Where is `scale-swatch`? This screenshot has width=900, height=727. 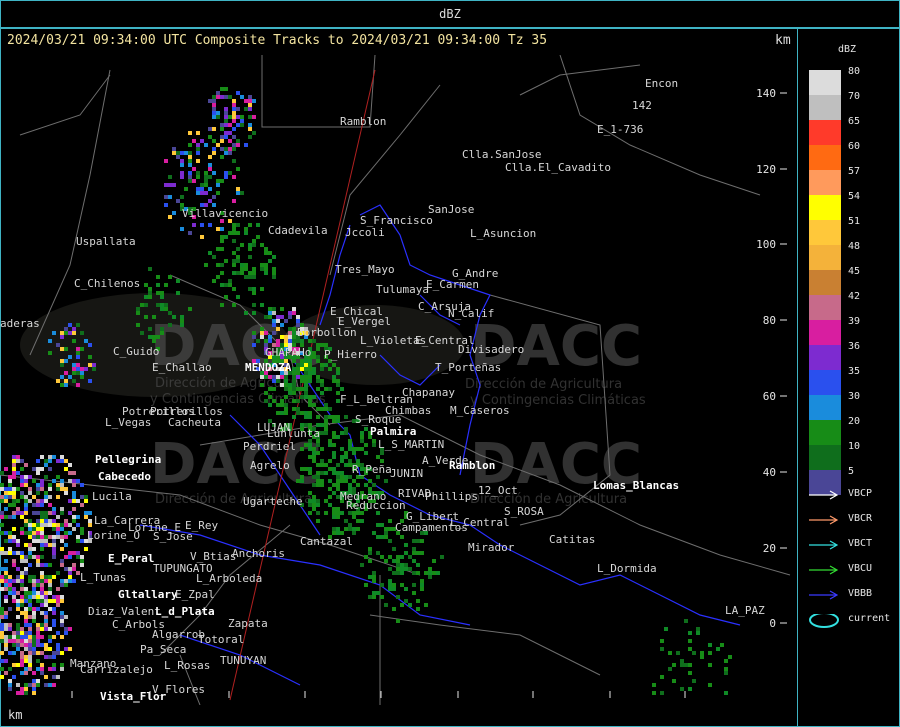 scale-swatch is located at coordinates (825, 132).